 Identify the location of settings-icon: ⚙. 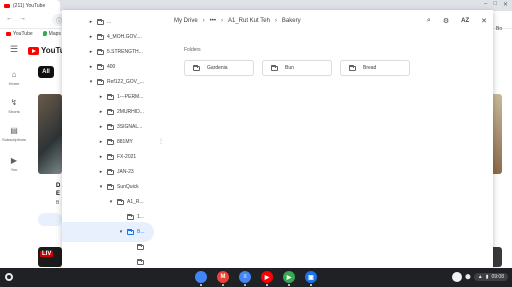
(446, 21).